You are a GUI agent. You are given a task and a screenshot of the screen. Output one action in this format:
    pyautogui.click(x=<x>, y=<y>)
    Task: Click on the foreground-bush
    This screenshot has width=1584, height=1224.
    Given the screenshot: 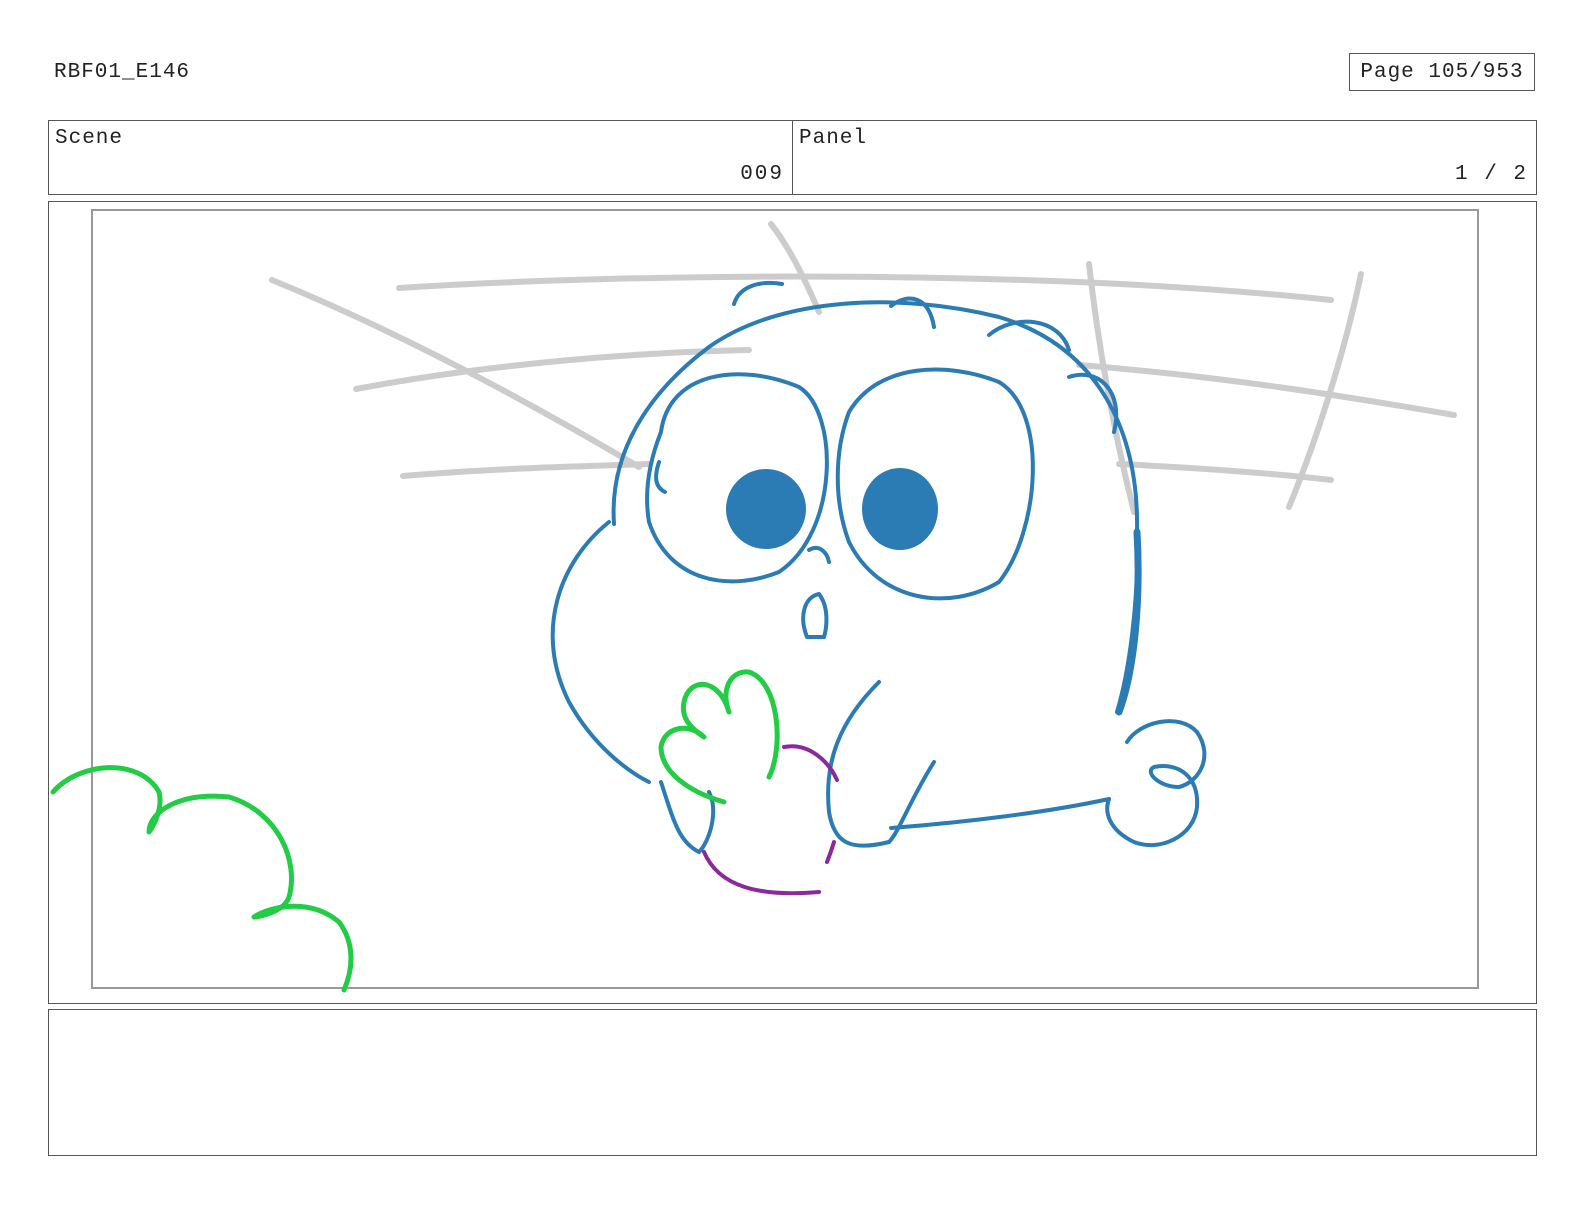 What is the action you would take?
    pyautogui.click(x=202, y=879)
    